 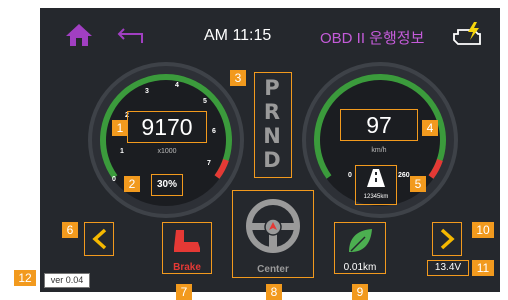 I want to click on speed-unit: km/h, so click(x=379, y=150).